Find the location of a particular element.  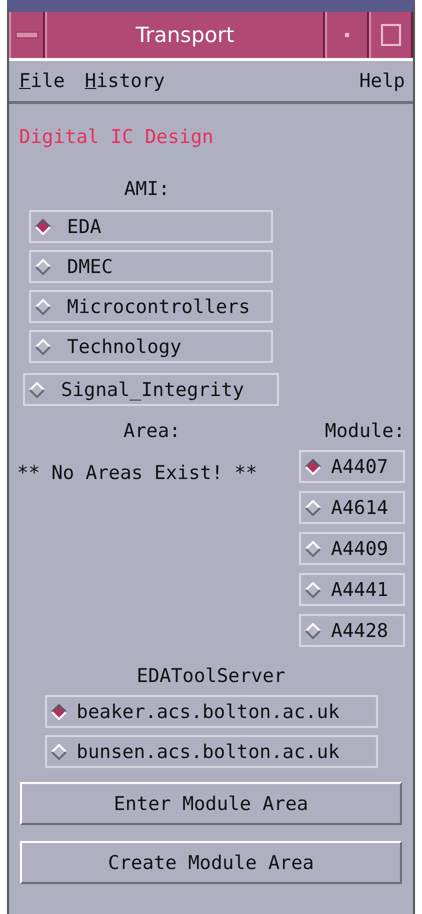

menu-item: File is located at coordinates (42, 81).